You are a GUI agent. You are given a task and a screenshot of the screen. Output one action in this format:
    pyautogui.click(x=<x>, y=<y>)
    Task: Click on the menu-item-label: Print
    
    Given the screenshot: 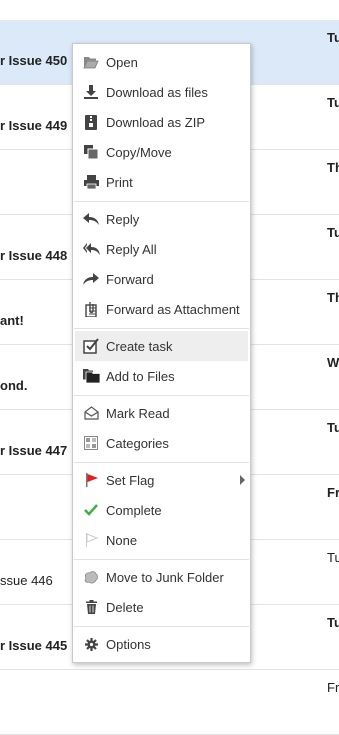 What is the action you would take?
    pyautogui.click(x=119, y=182)
    